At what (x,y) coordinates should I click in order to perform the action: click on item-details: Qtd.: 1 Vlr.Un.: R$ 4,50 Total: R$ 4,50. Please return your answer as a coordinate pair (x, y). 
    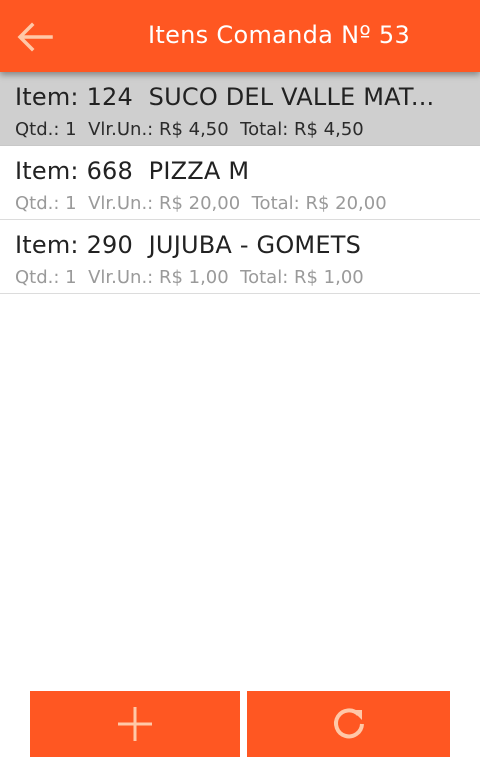
    Looking at the image, I should click on (189, 130).